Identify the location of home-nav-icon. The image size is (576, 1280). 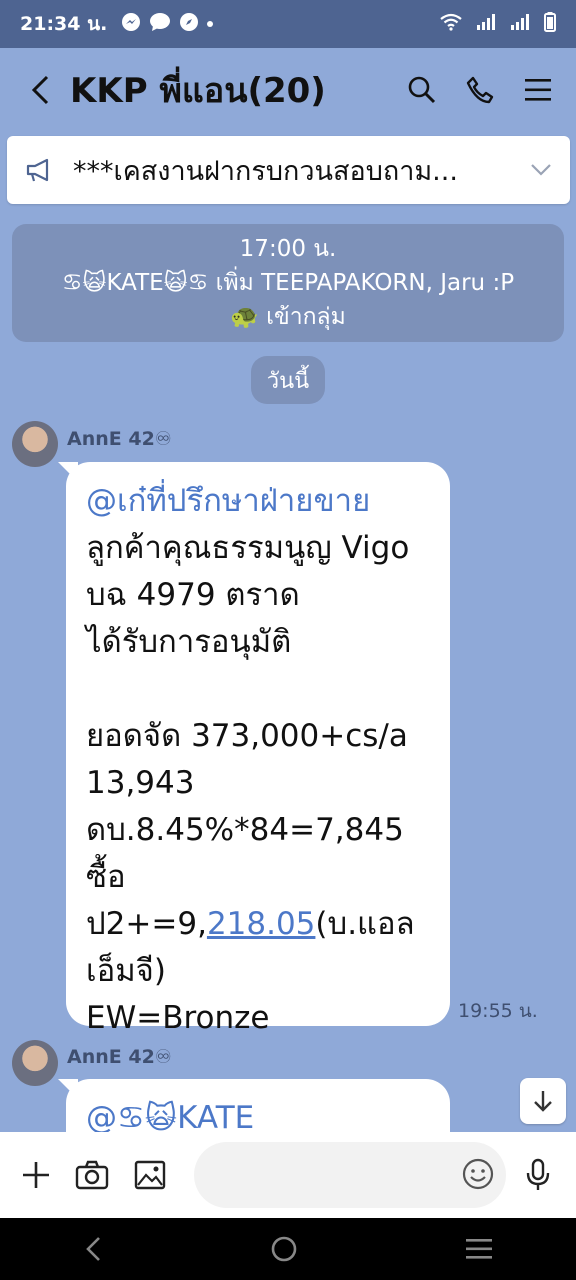
(284, 1249).